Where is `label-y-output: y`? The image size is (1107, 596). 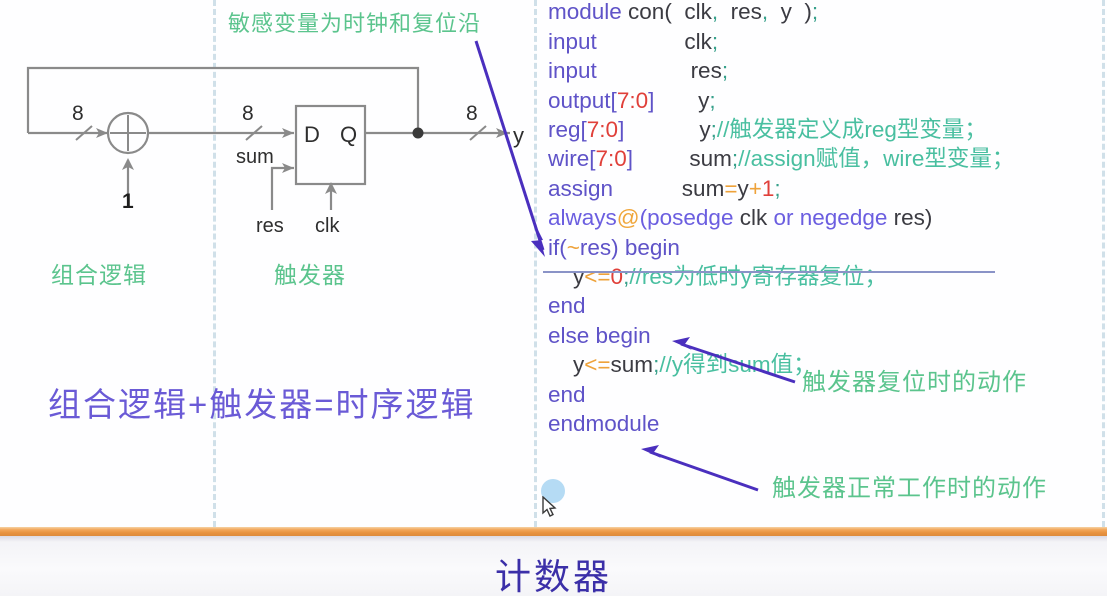 label-y-output: y is located at coordinates (518, 135).